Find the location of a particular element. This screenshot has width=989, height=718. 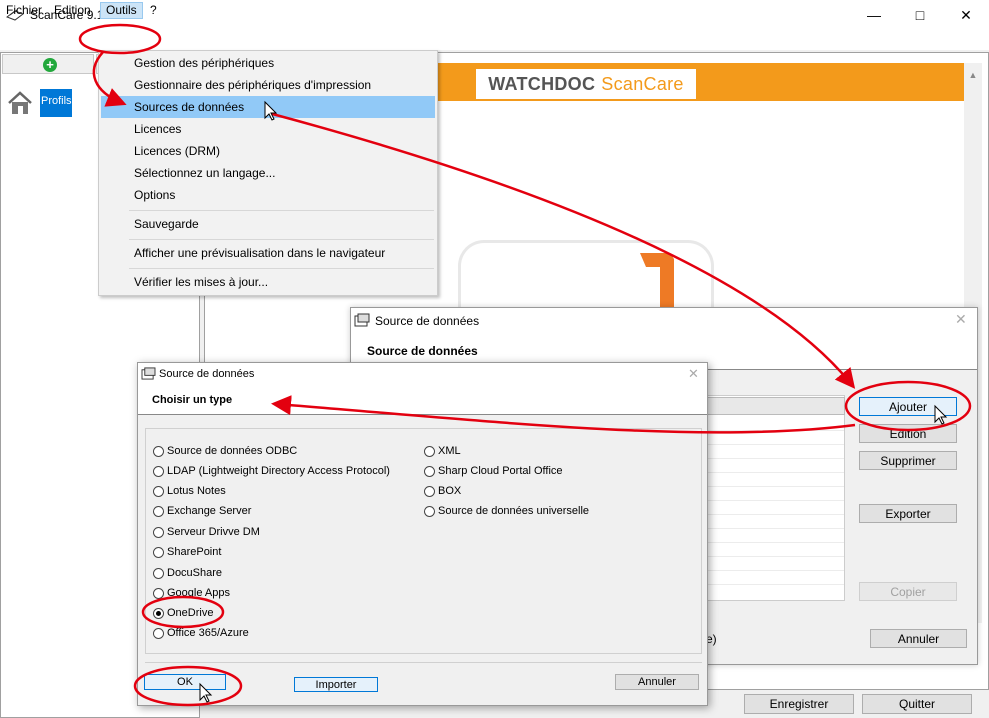

menu-item-device-management: Gestion des périphériques is located at coordinates (268, 63).